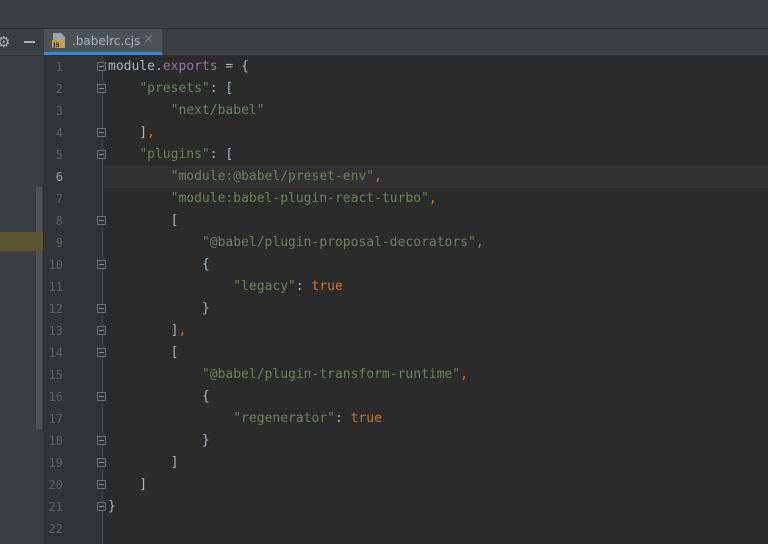  What do you see at coordinates (56, 45) in the screenshot?
I see `svg-text: JS` at bounding box center [56, 45].